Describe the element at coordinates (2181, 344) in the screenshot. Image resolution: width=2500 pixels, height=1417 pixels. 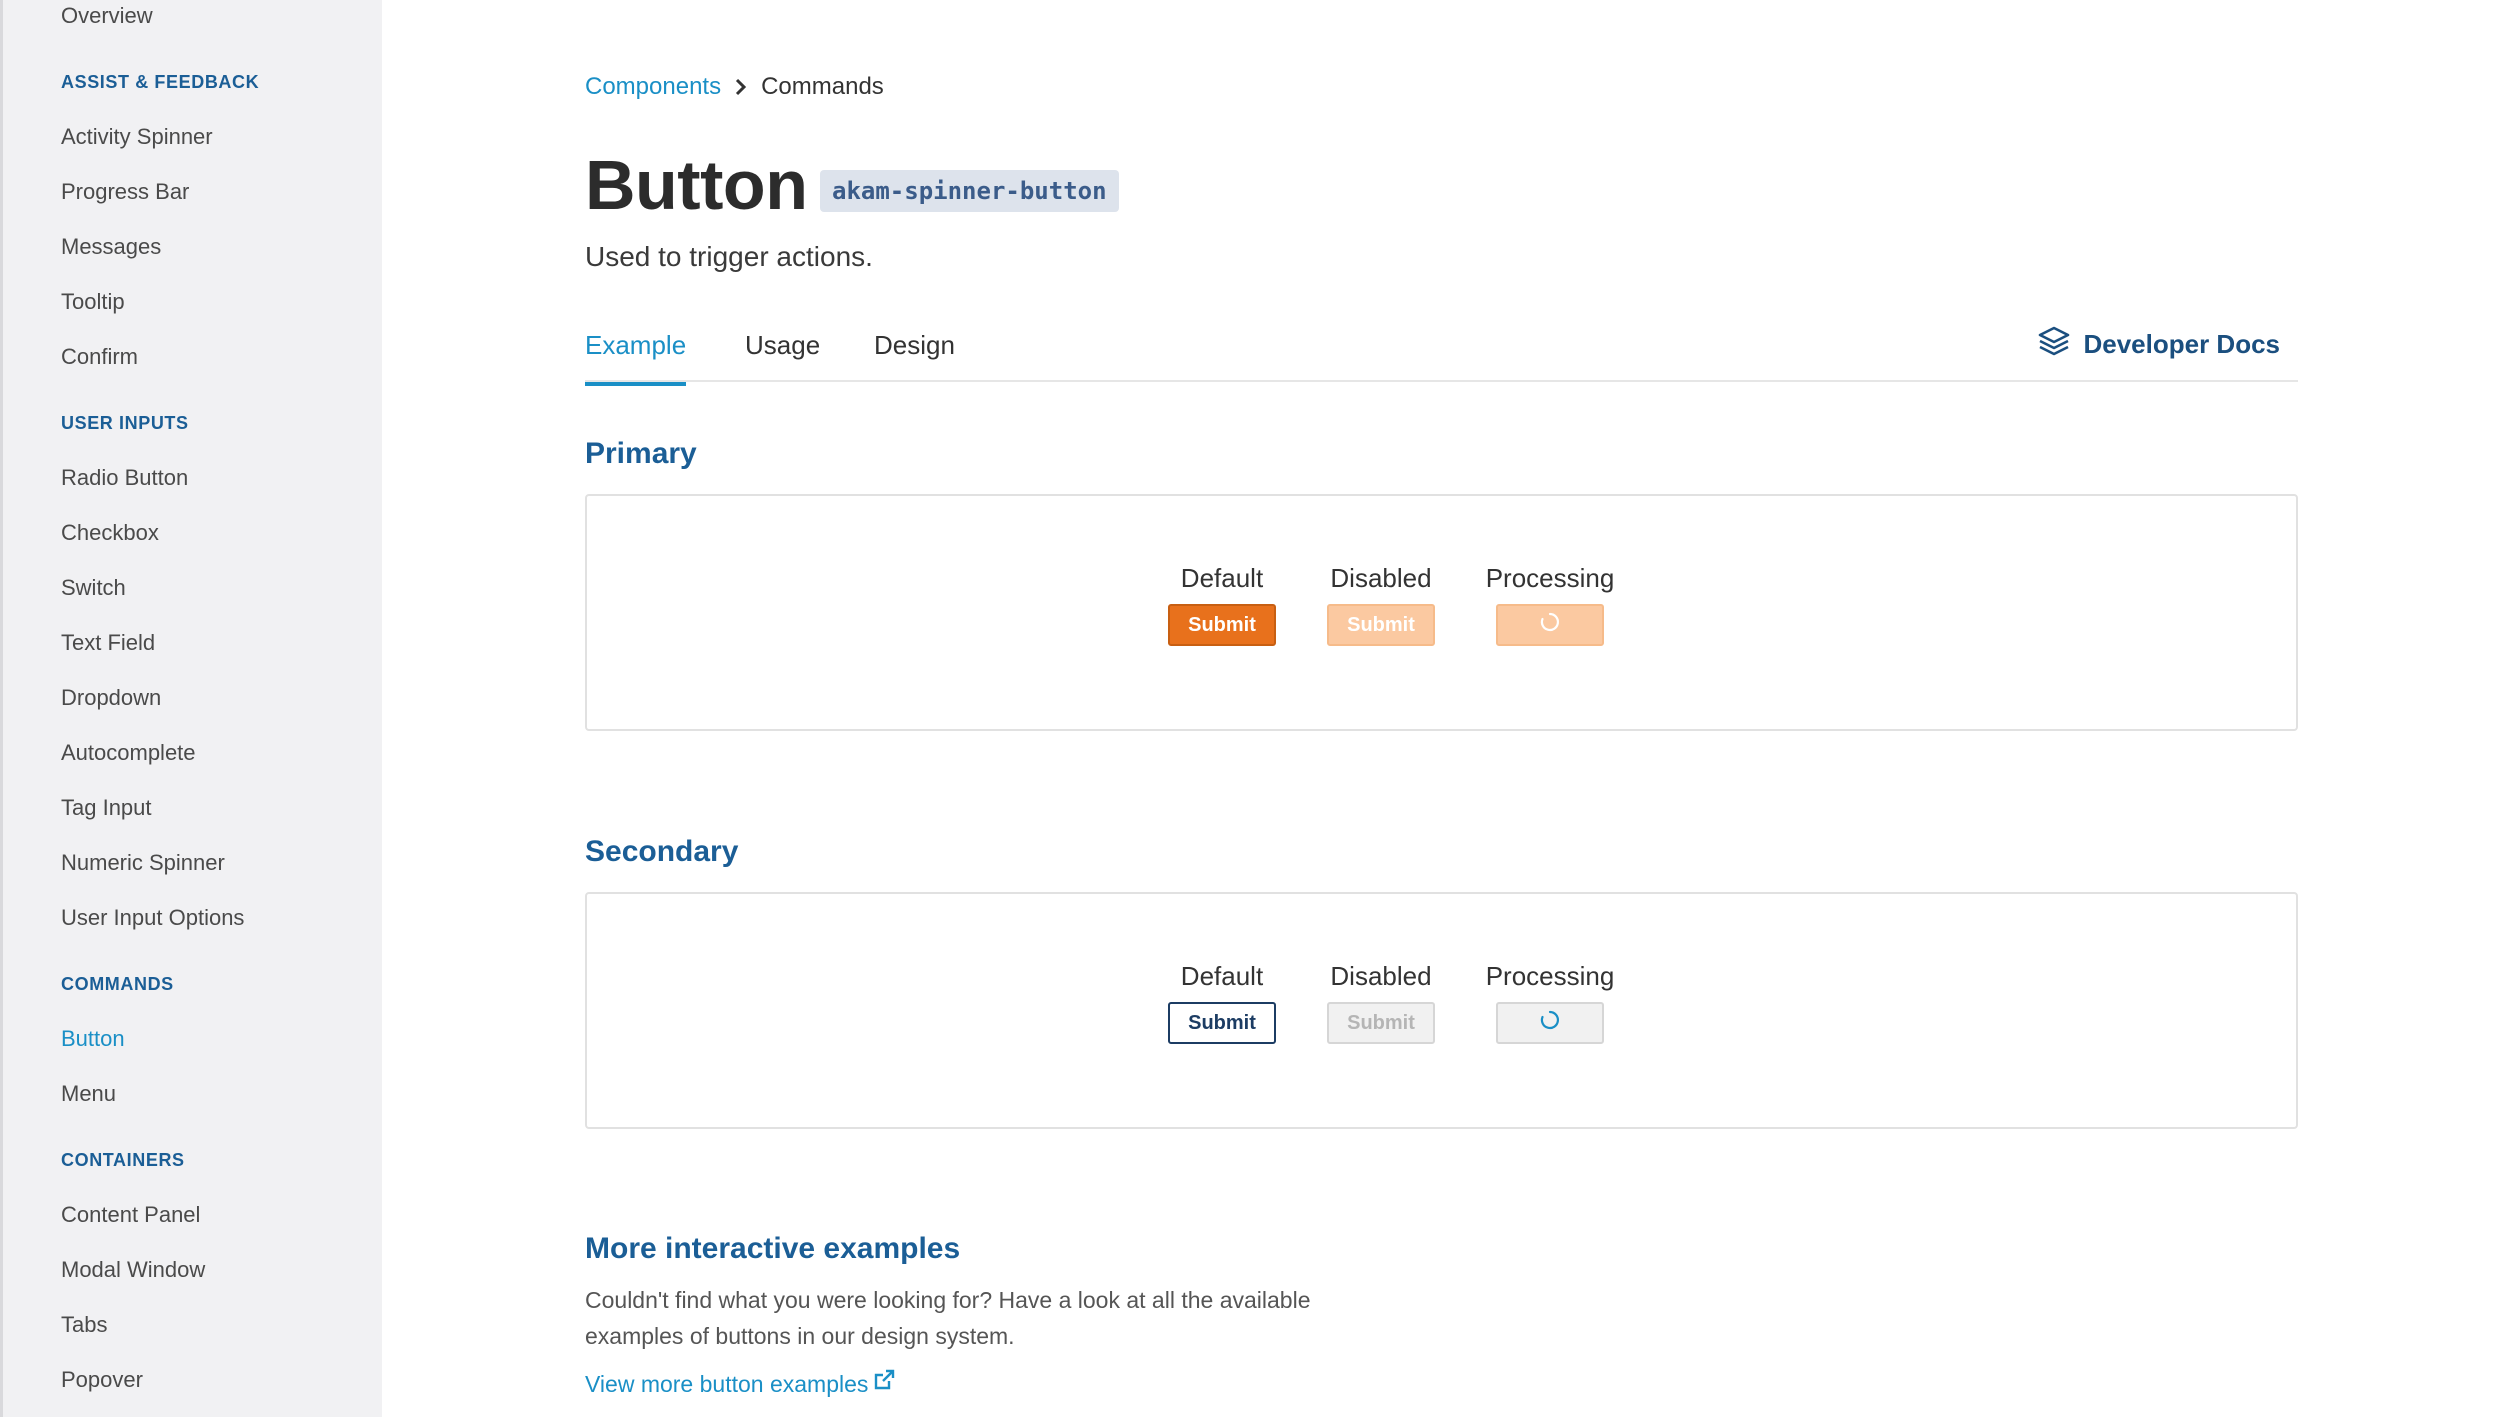
I see `developer-docs-label: Developer Docs` at that location.